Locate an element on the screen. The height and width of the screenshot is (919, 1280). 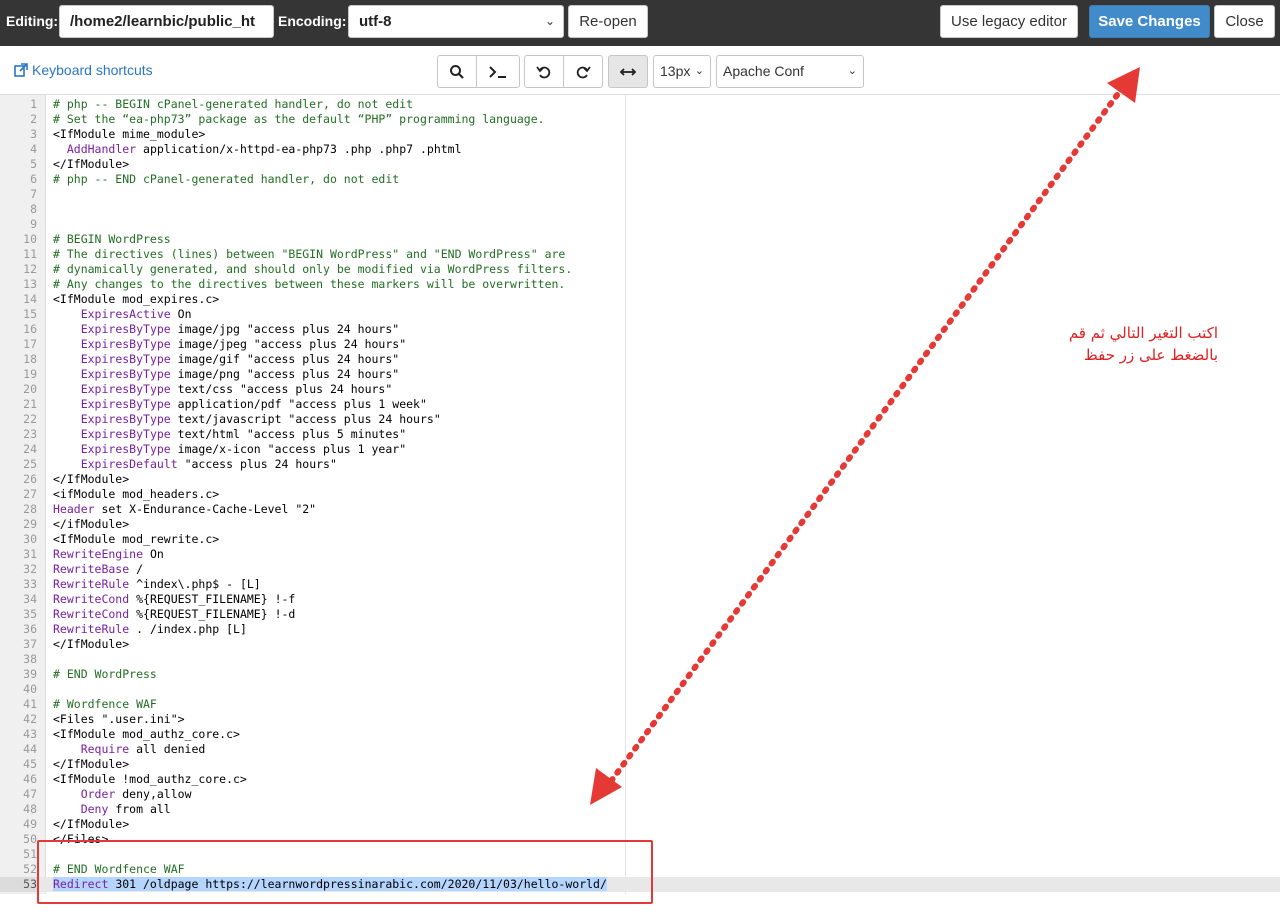
search-button is located at coordinates (457, 71).